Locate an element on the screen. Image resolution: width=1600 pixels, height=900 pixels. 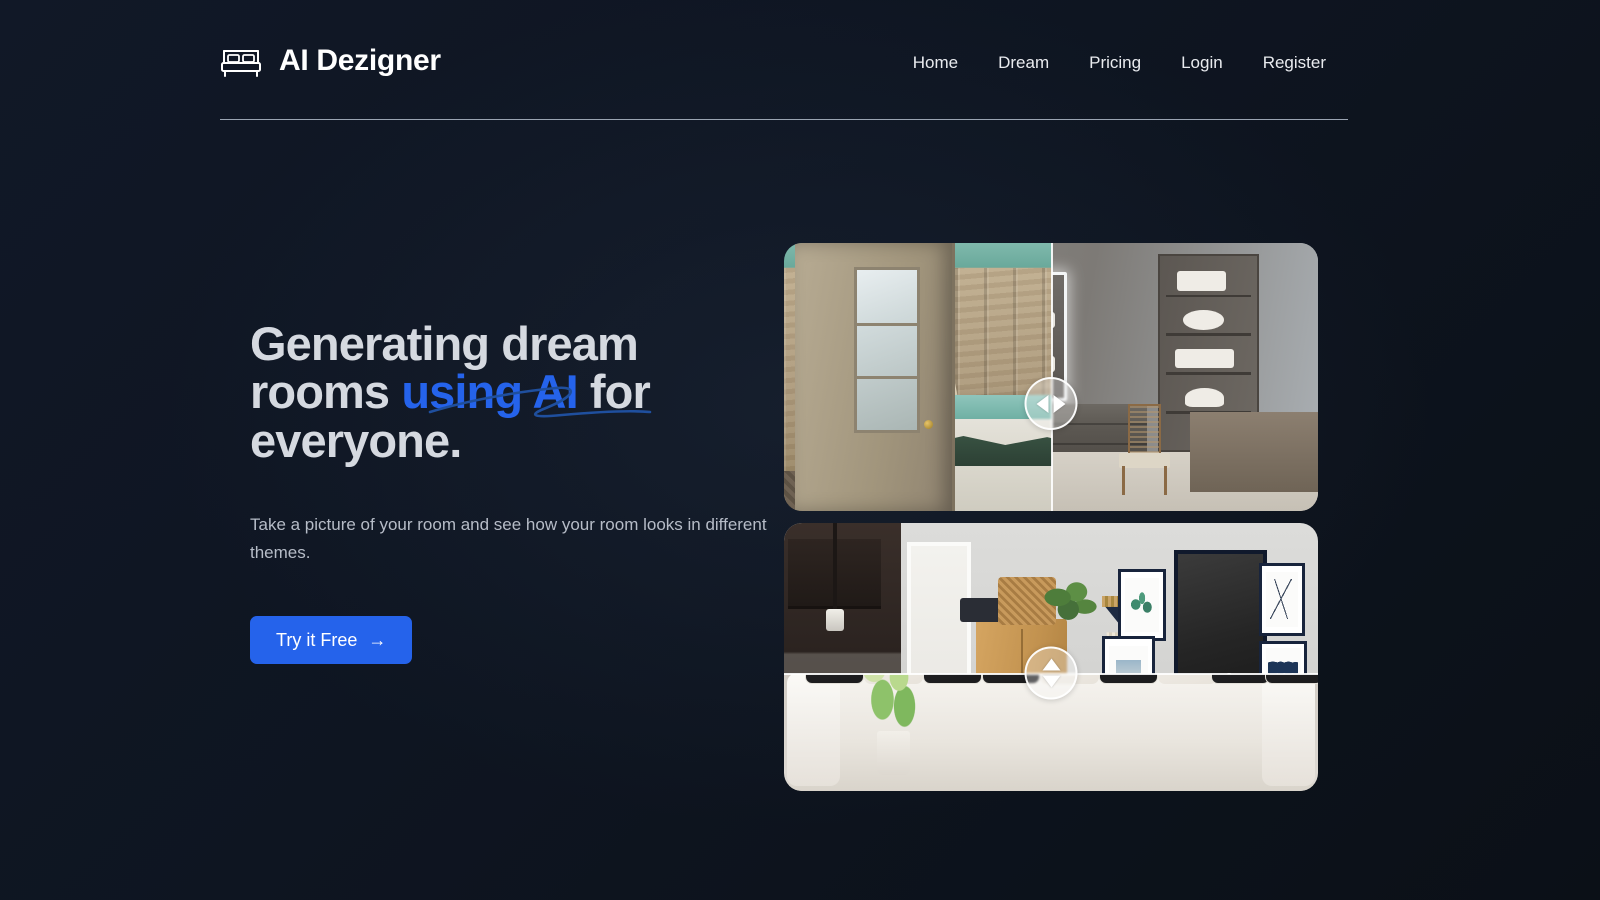
comparison-slider-top is located at coordinates (1051, 377).